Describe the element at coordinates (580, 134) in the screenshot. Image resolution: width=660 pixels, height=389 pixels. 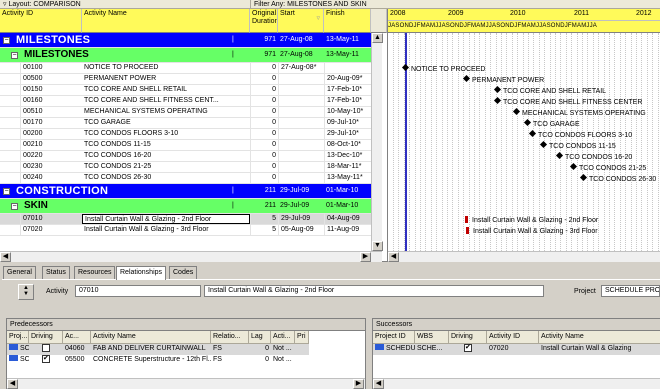
I see `gantt-milestone: TCO CONDOS FLOORS 3-10` at that location.